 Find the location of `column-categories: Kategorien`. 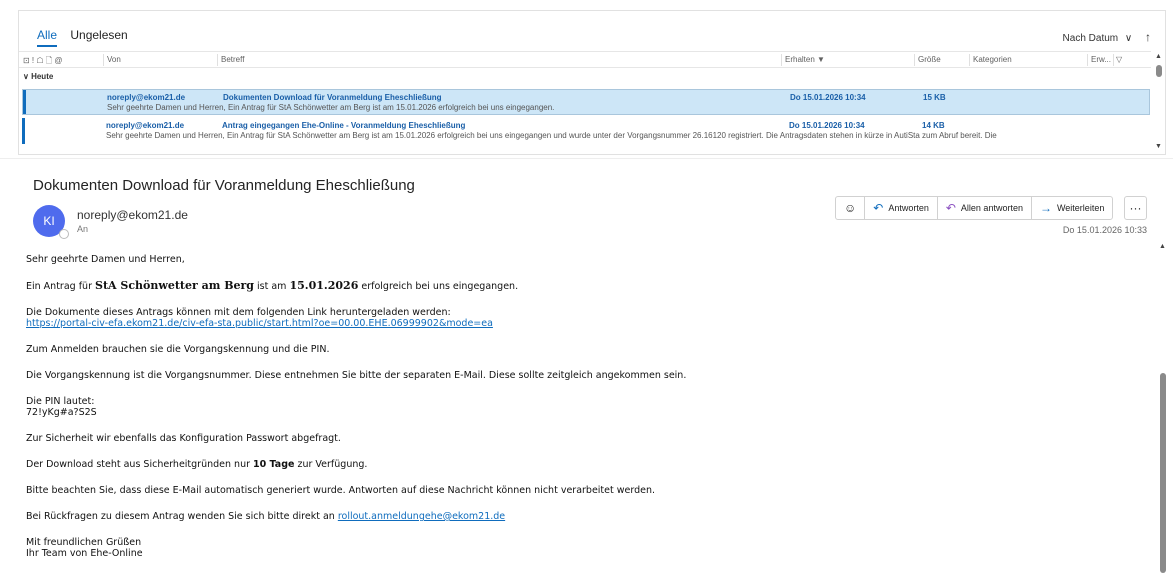

column-categories: Kategorien is located at coordinates (992, 59).